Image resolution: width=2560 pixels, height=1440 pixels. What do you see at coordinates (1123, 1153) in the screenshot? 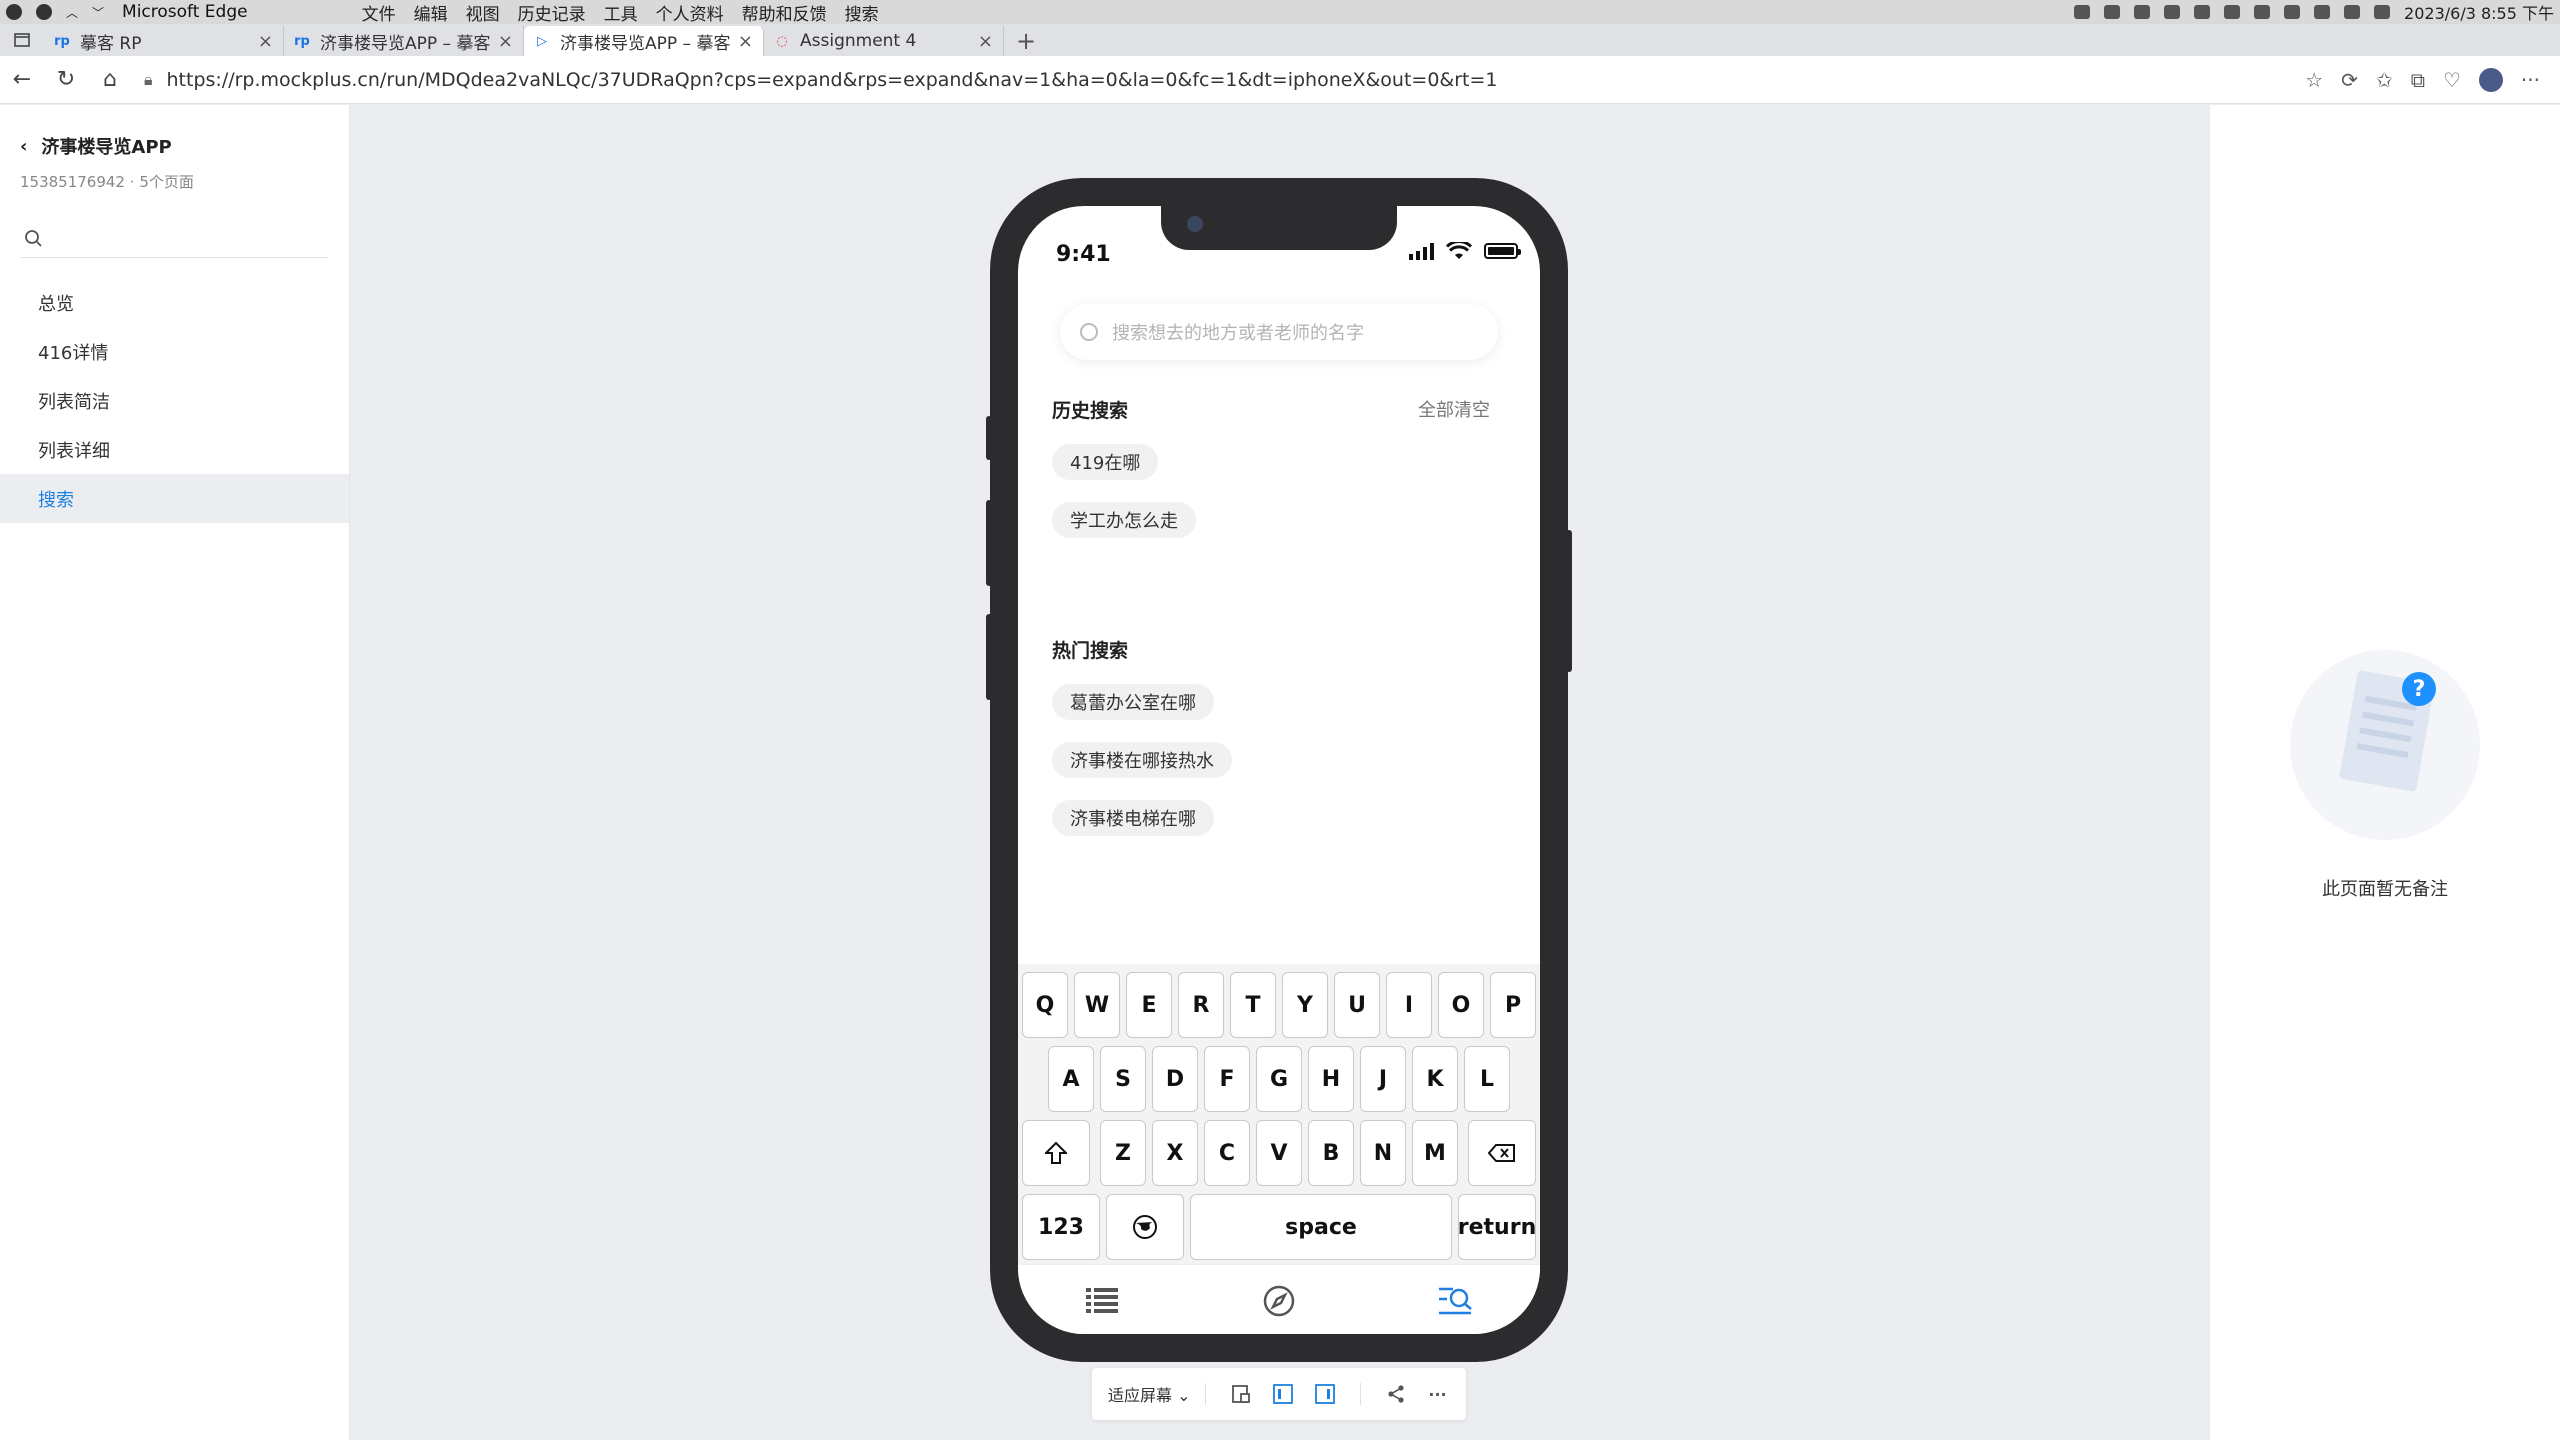
I see `key-z: Z` at bounding box center [1123, 1153].